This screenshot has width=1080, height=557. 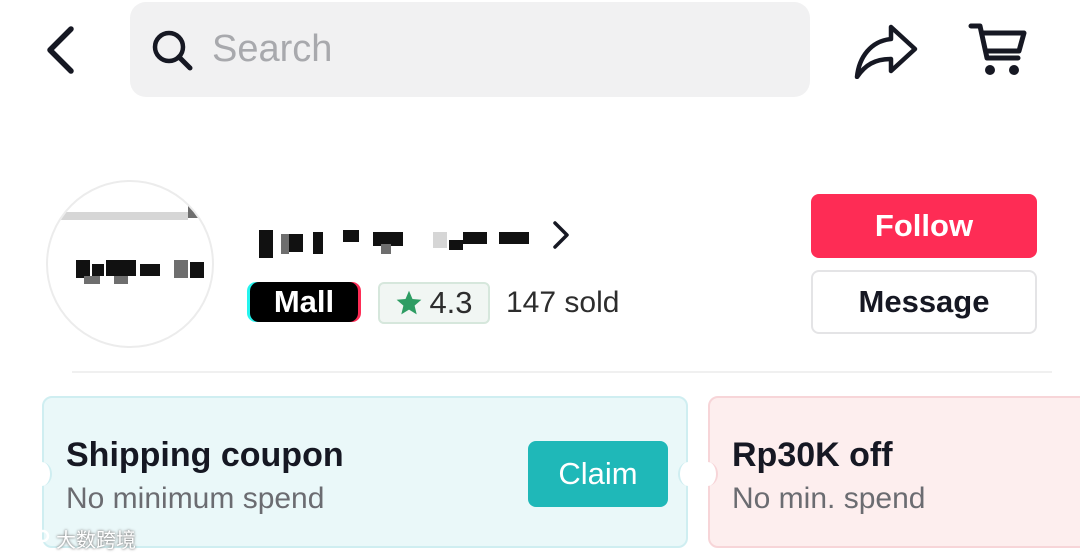 I want to click on watermark-text: 大数跨境, so click(x=96, y=540).